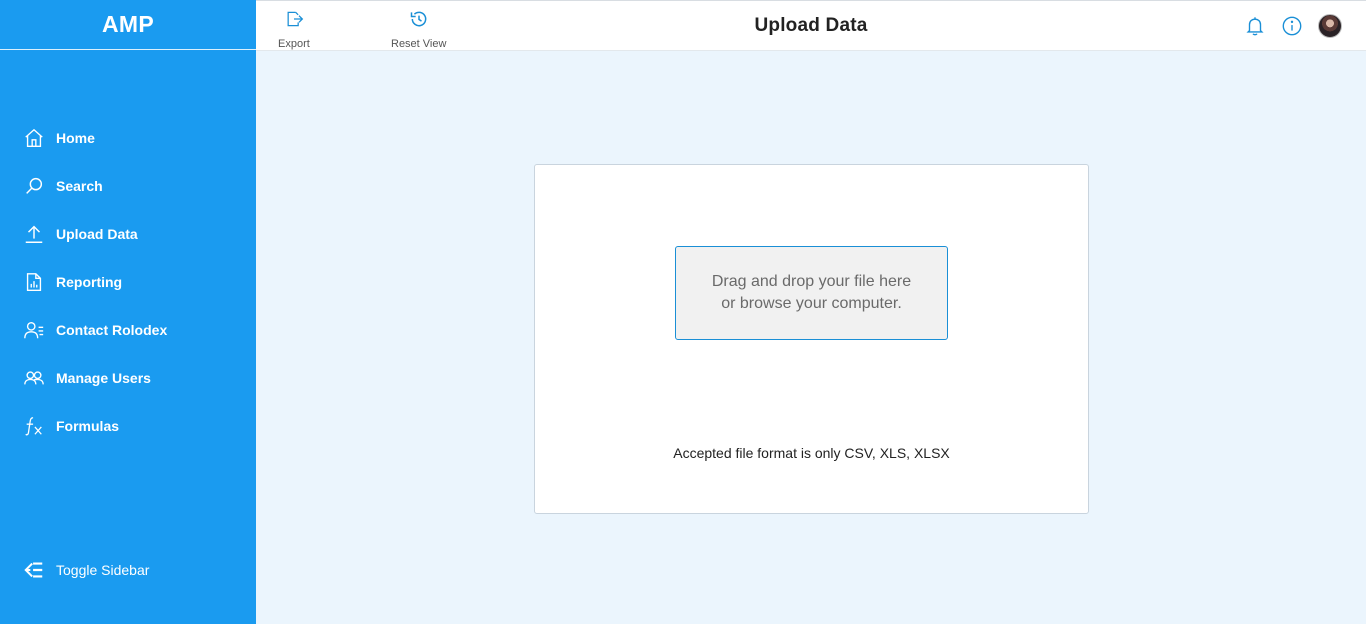  I want to click on sidebar-item-label: Formulas, so click(88, 426).